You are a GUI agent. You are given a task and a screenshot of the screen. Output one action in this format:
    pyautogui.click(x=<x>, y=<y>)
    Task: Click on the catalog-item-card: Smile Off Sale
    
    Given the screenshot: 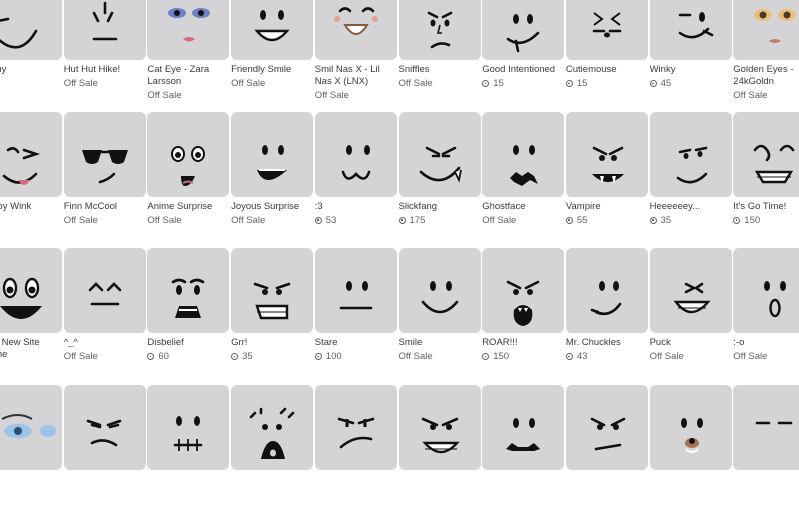 What is the action you would take?
    pyautogui.click(x=440, y=313)
    